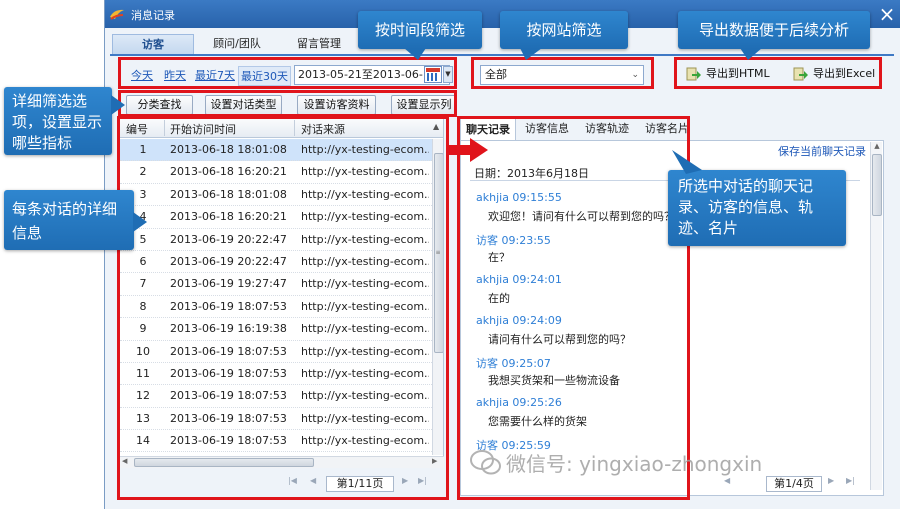 This screenshot has height=509, width=900. What do you see at coordinates (228, 284) in the screenshot?
I see `row-start-time: 2013-06-19 19:27:47` at bounding box center [228, 284].